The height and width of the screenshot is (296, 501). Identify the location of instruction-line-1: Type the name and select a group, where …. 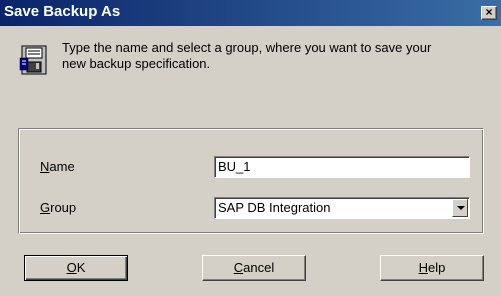
(247, 47).